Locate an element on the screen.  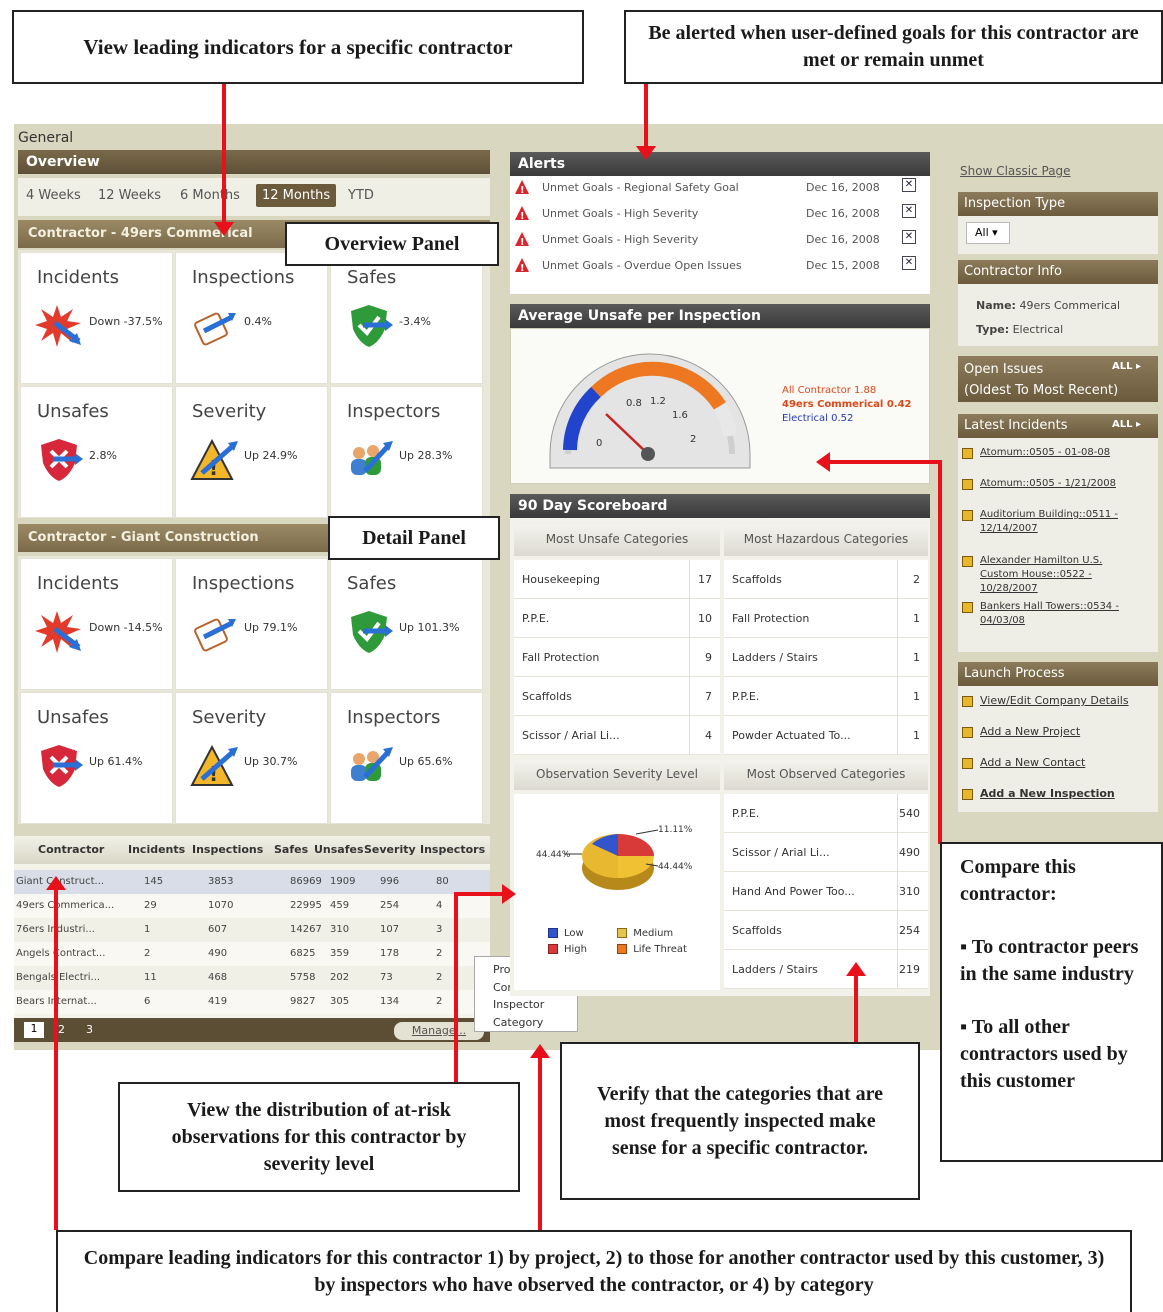
category-row: Powder Actuated To... 1 is located at coordinates (826, 735).